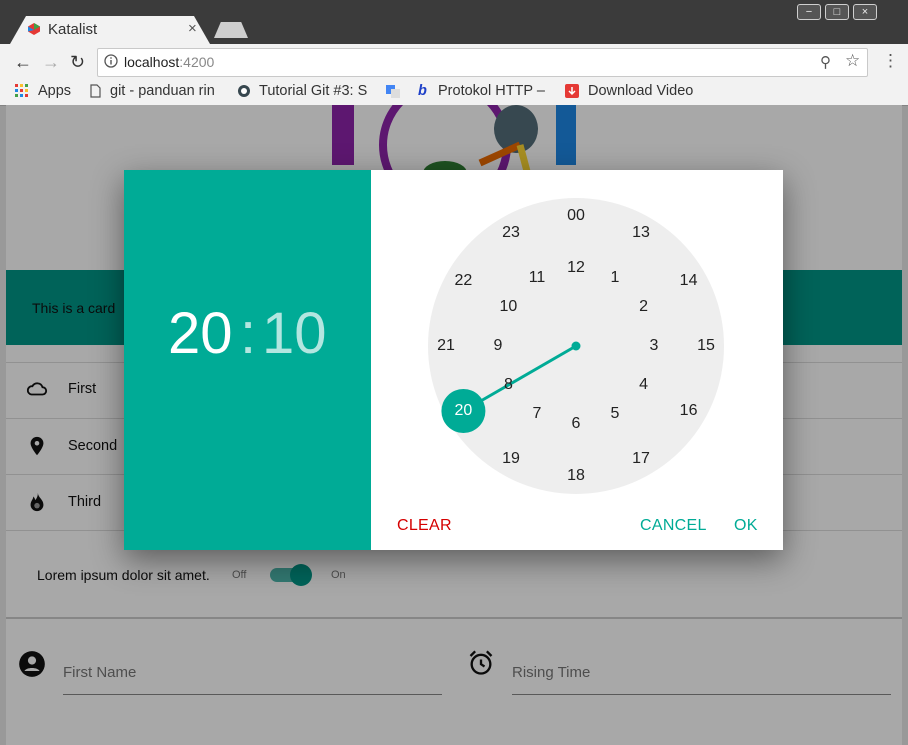 This screenshot has width=908, height=745. I want to click on close-window-button: ×, so click(865, 12).